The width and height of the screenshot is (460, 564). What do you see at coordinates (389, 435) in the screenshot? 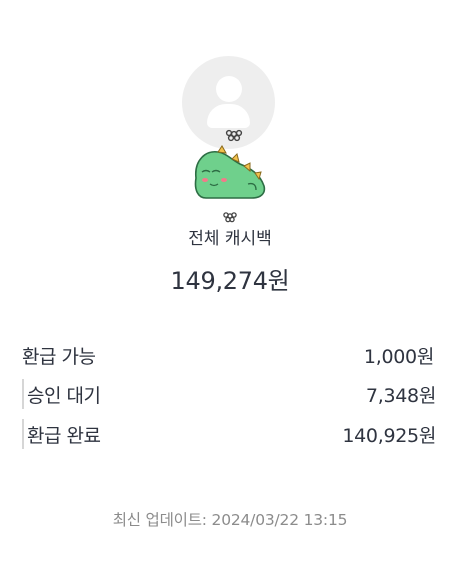
I see `refund-complete-value: 140,925원` at bounding box center [389, 435].